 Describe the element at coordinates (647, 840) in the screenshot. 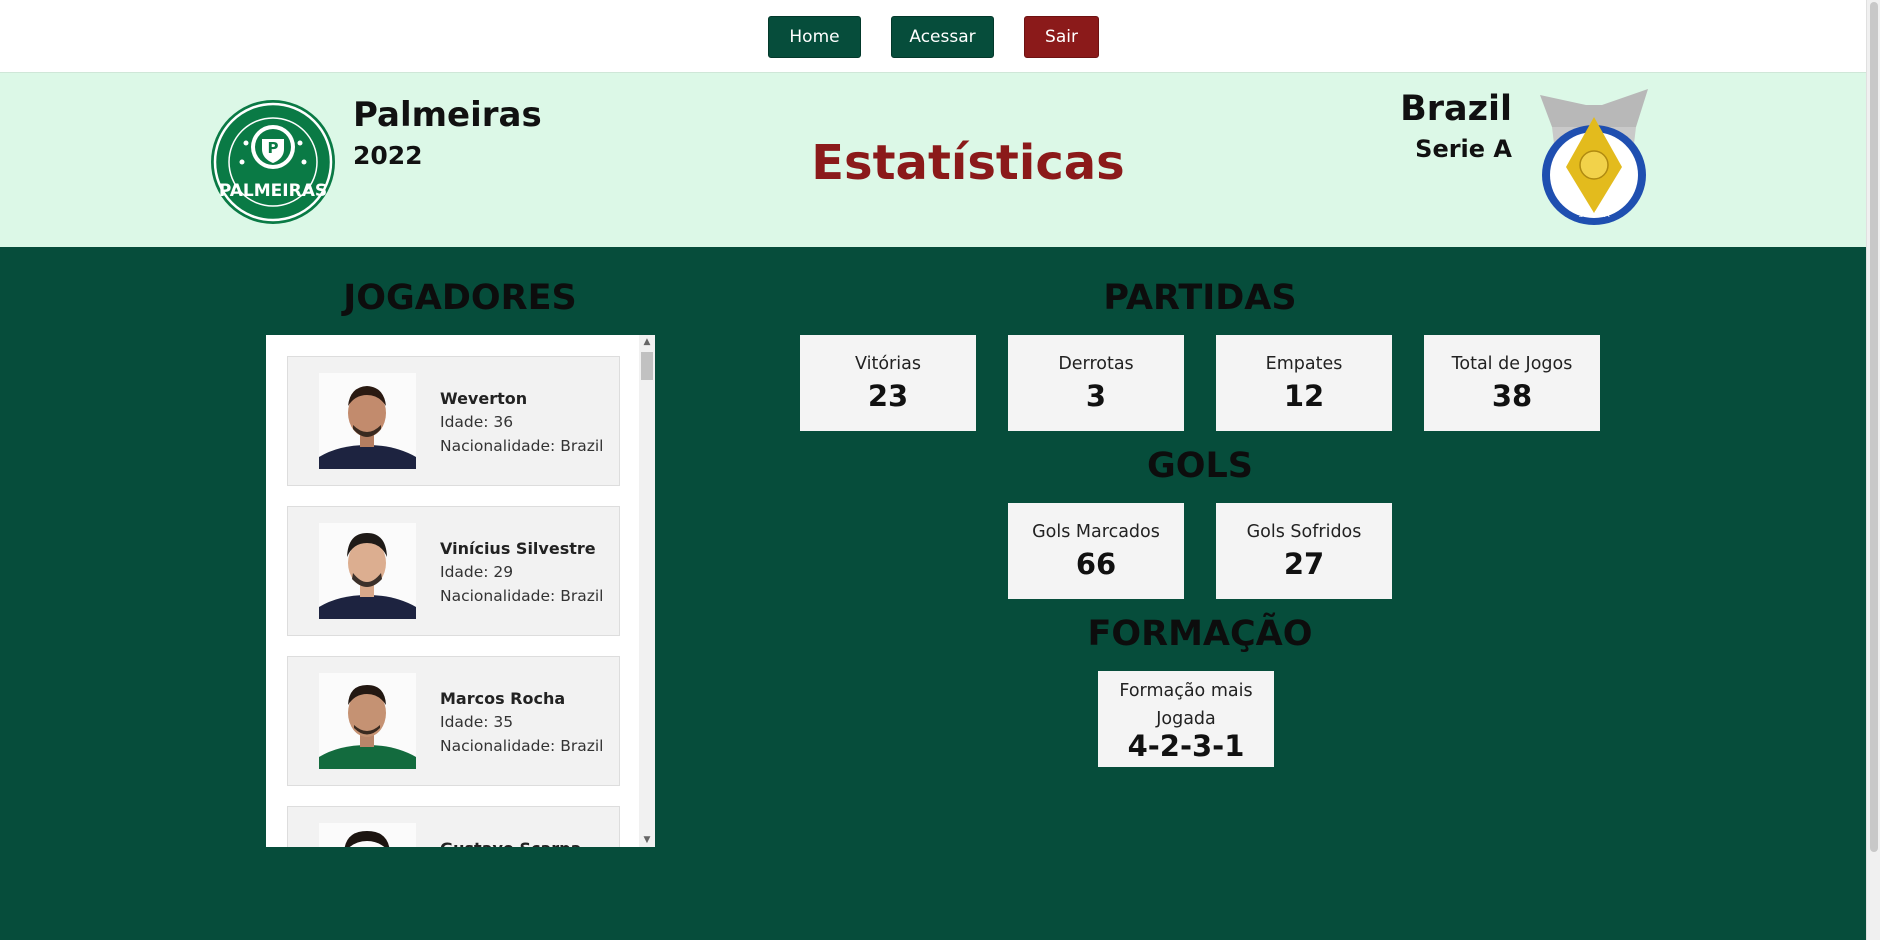

I see `scroll-down-icon: ▼` at that location.